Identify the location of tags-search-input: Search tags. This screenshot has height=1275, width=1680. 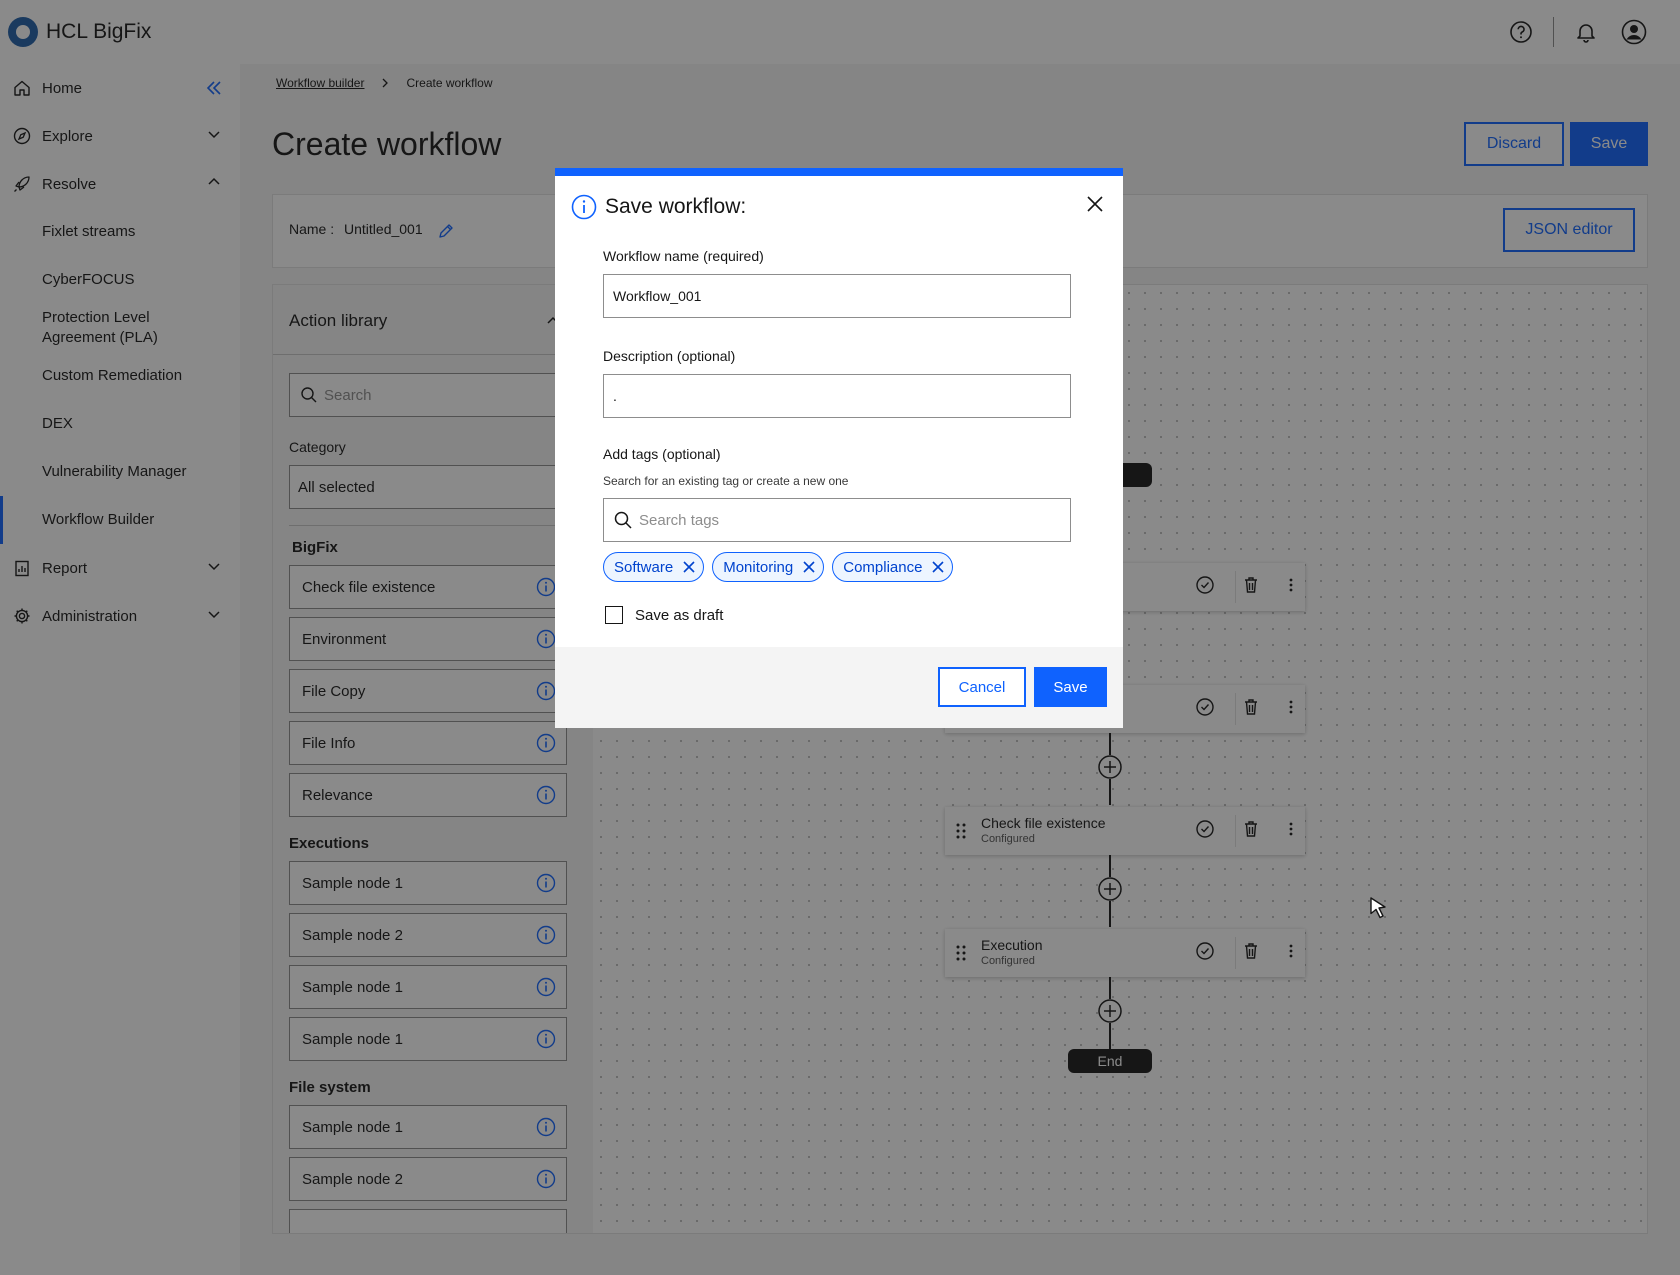
(837, 520).